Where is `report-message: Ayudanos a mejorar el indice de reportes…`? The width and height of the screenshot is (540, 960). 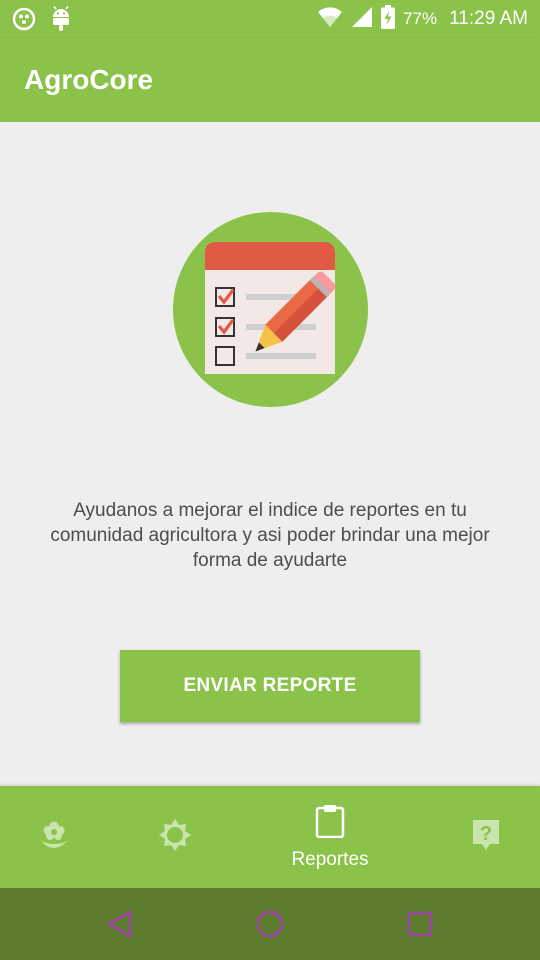
report-message: Ayudanos a mejorar el indice de reportes… is located at coordinates (270, 535).